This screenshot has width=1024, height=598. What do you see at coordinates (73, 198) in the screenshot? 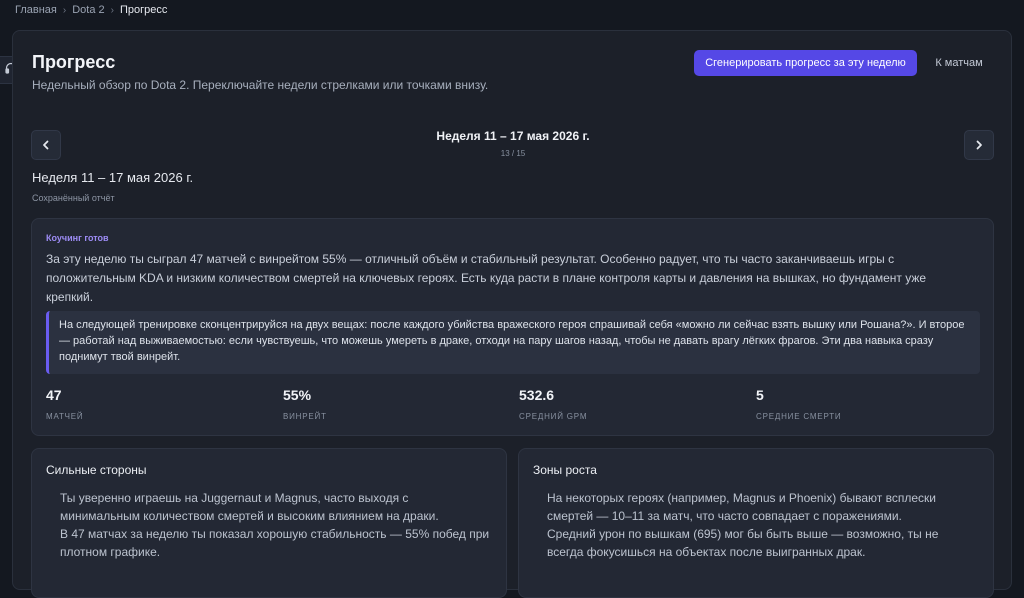
I see `report-status: Сохранённый отчёт` at bounding box center [73, 198].